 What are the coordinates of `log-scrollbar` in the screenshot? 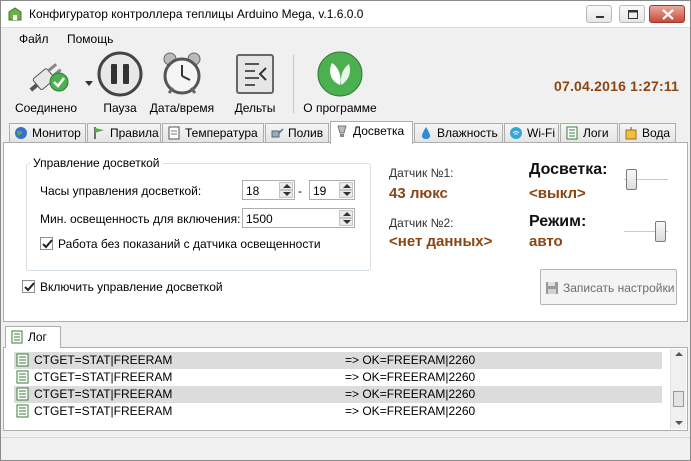 It's located at (678, 389).